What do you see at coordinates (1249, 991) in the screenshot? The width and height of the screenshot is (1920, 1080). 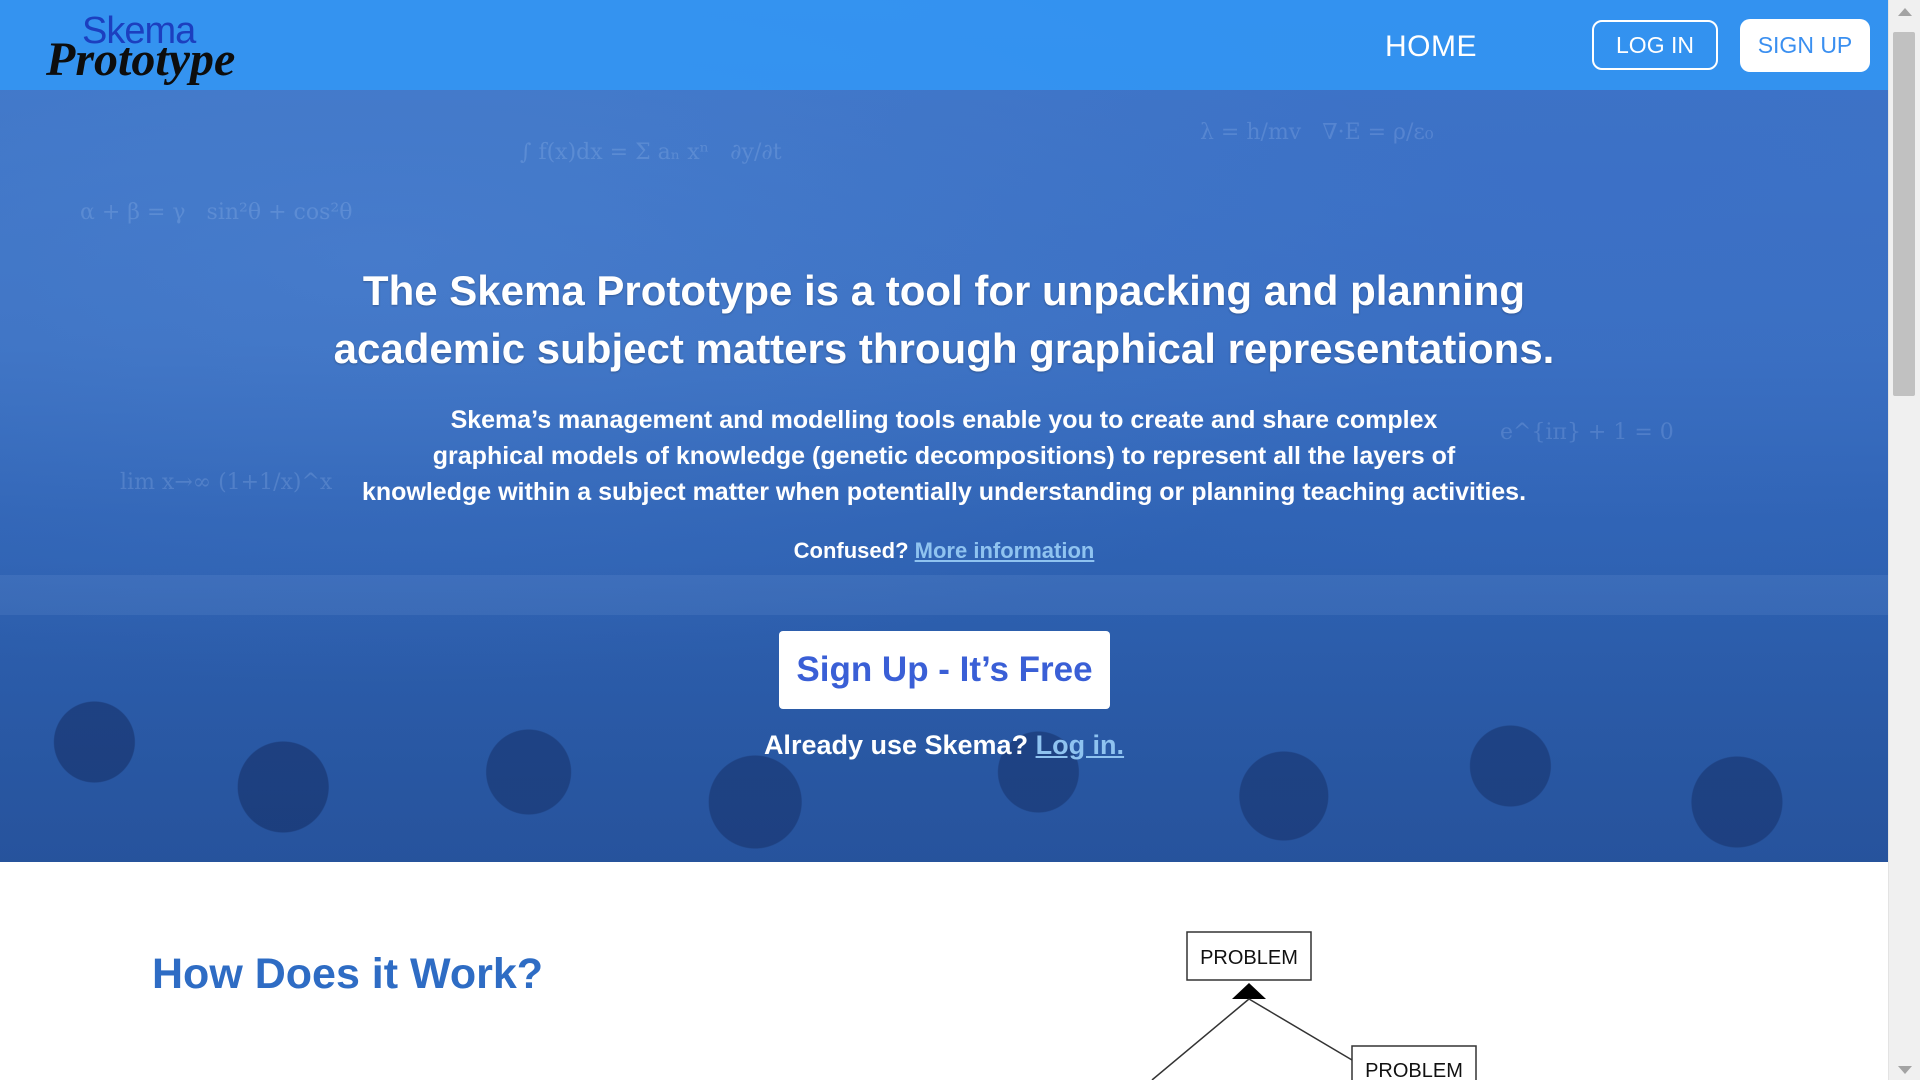 I see `diagram-arrow-head` at bounding box center [1249, 991].